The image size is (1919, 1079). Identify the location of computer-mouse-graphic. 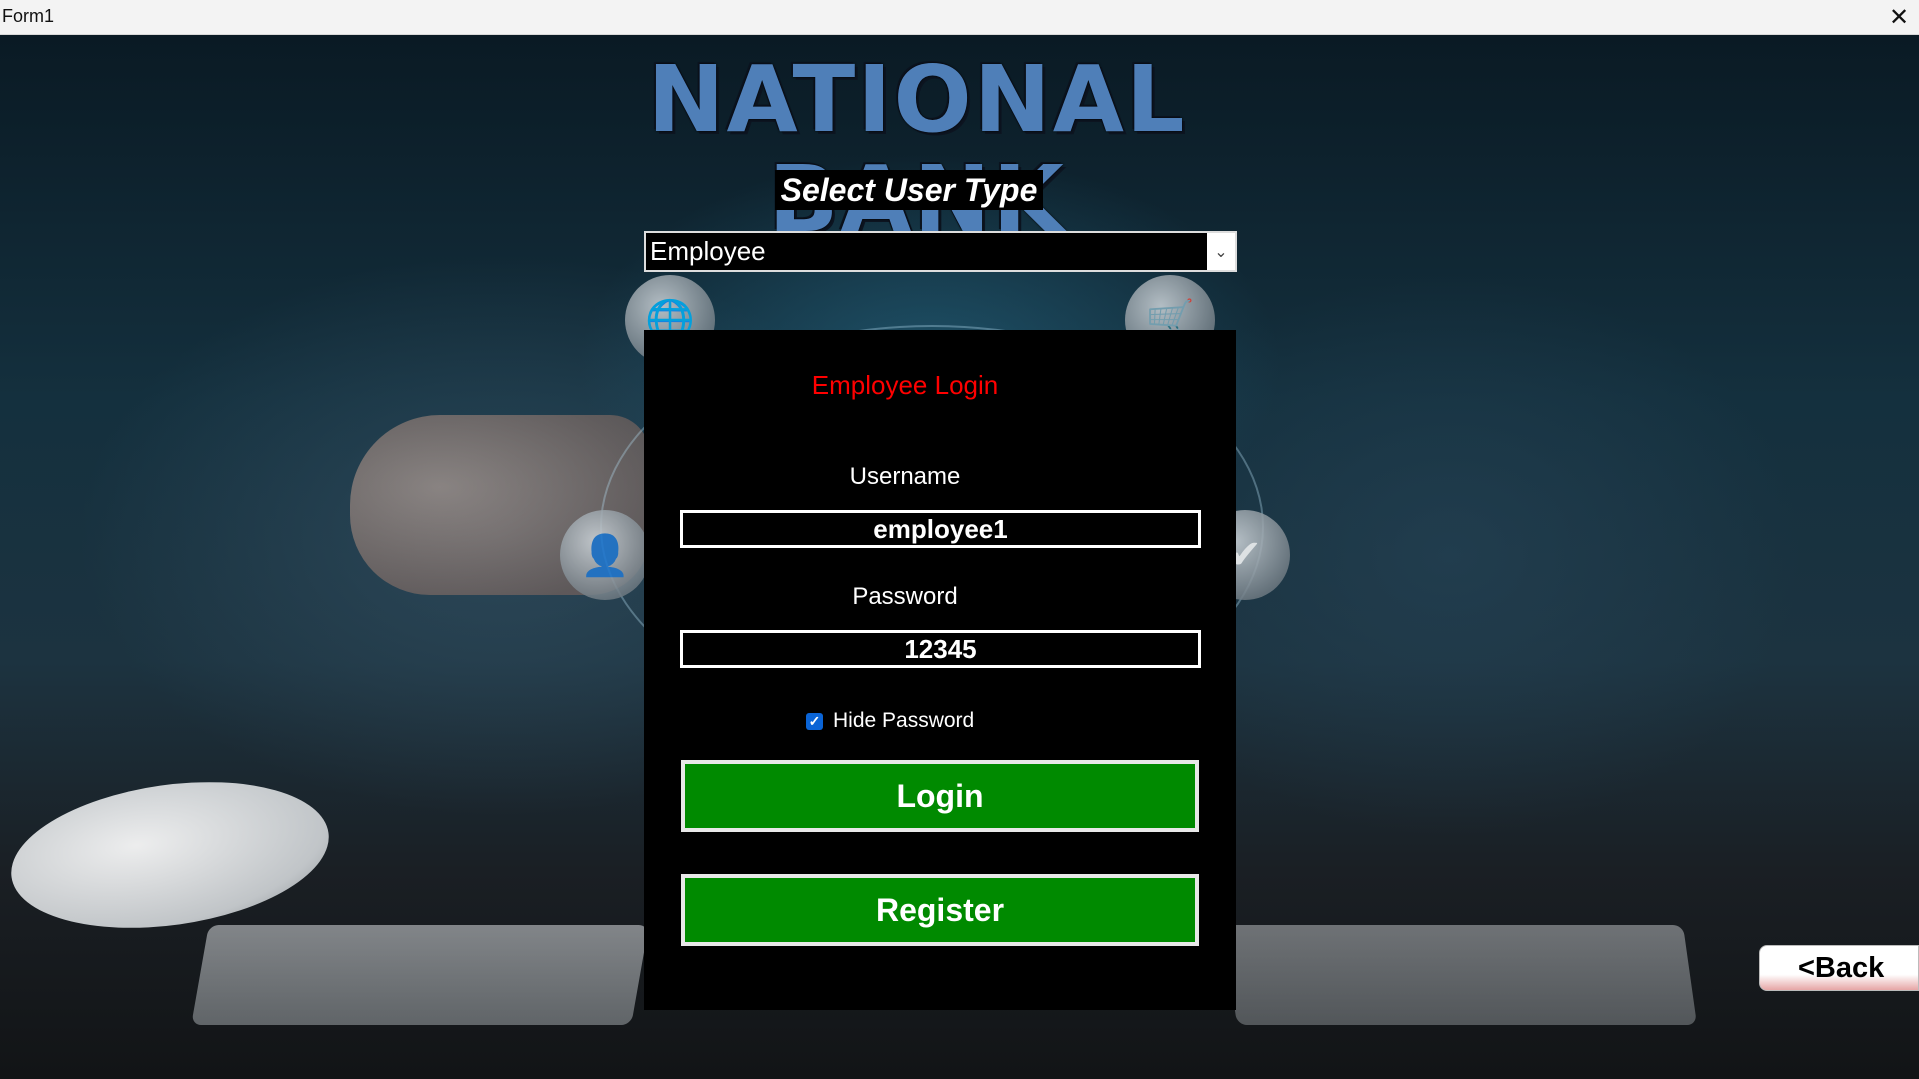
(170, 855).